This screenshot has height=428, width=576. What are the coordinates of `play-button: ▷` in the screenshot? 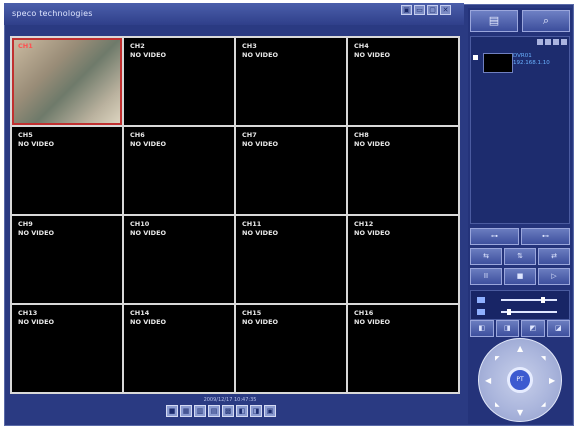 It's located at (554, 276).